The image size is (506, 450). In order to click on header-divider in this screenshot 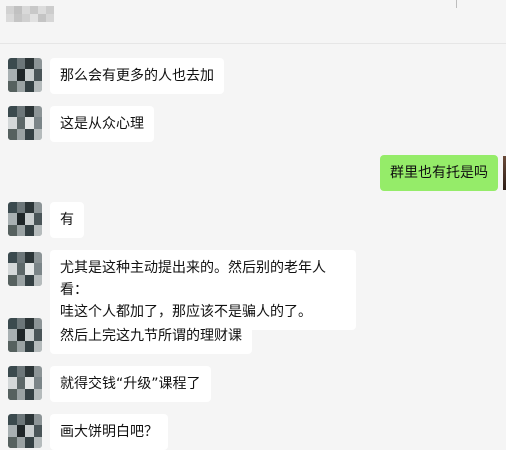, I will do `click(456, 4)`.